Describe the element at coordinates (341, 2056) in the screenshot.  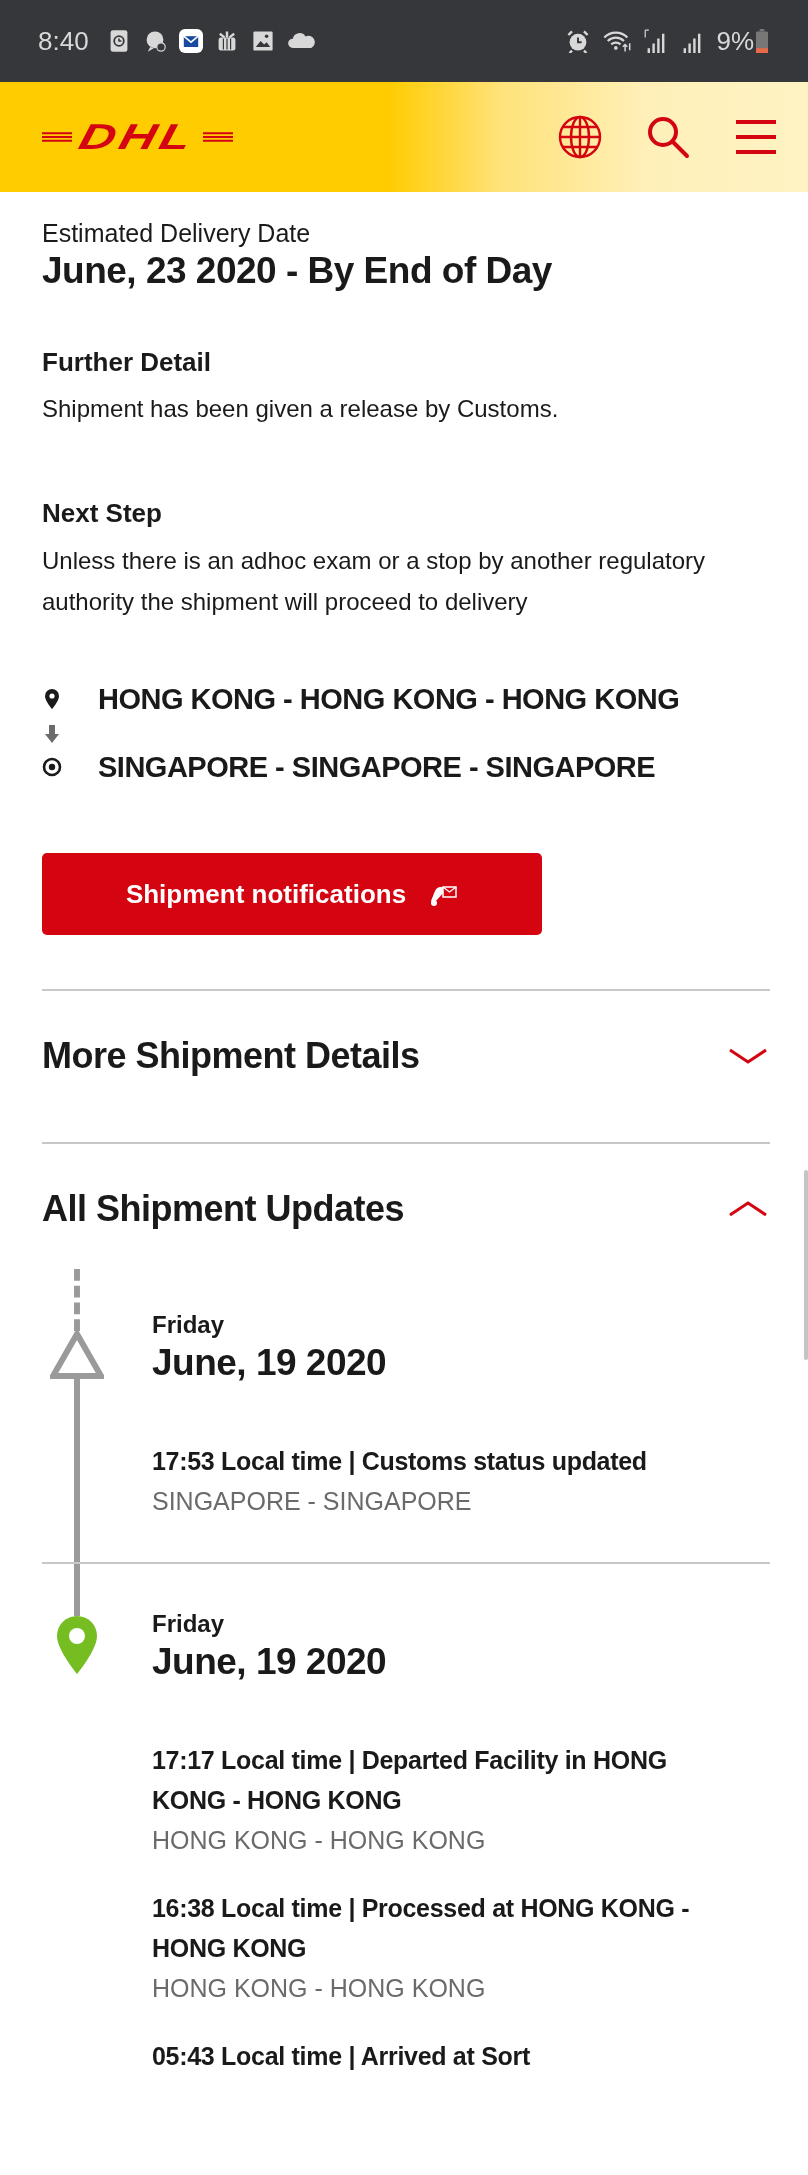
I see `event-description: 05:43 Local time | Arrived at Sort` at that location.